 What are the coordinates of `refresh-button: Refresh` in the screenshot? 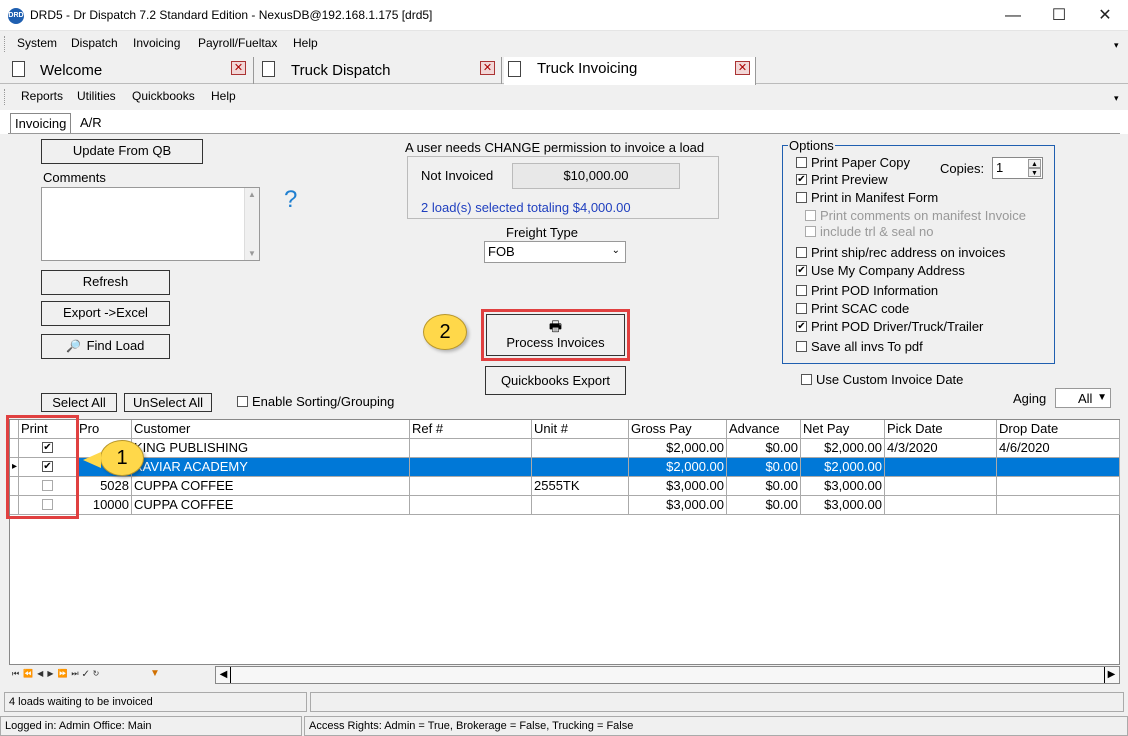 It's located at (105, 282).